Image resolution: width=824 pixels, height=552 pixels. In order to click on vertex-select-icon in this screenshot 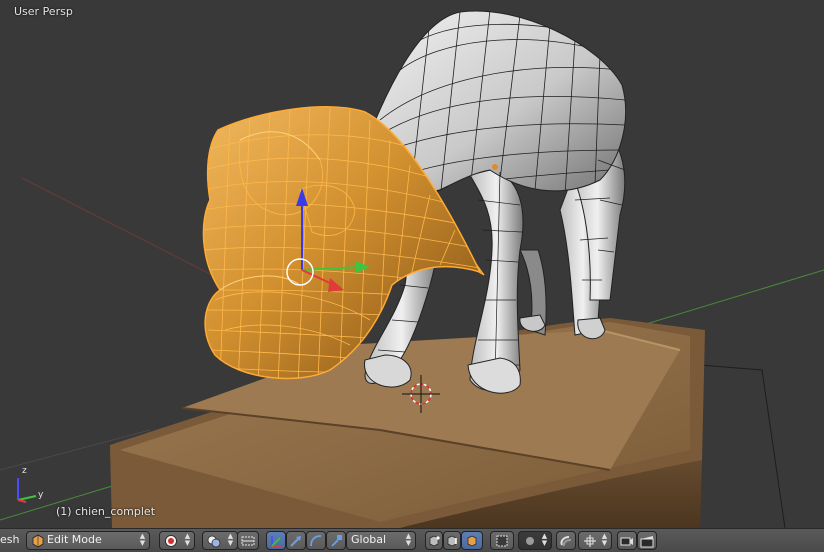, I will do `click(434, 541)`.